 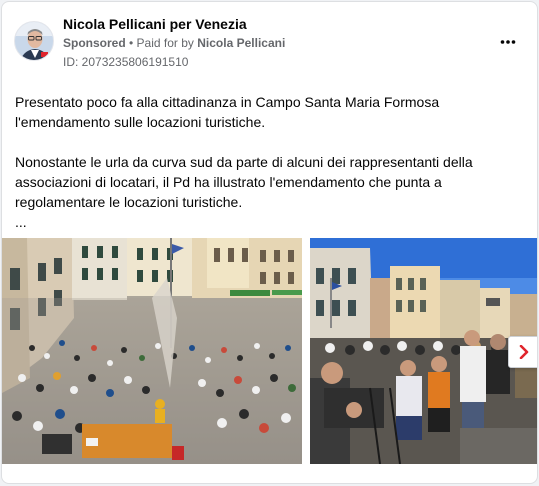 What do you see at coordinates (94, 43) in the screenshot?
I see `sponsored-label: Sponsored` at bounding box center [94, 43].